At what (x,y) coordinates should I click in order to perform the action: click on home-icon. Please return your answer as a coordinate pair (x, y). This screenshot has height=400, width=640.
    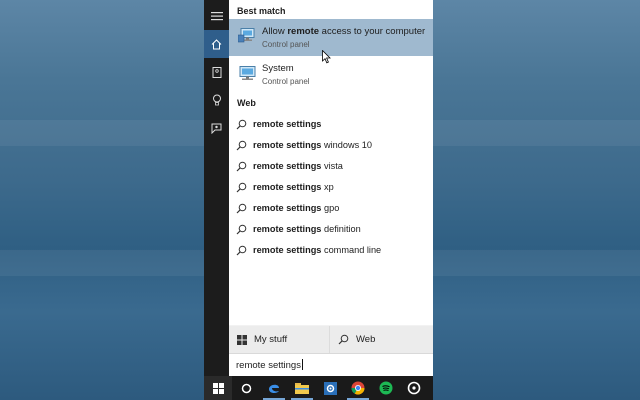
    Looking at the image, I should click on (216, 43).